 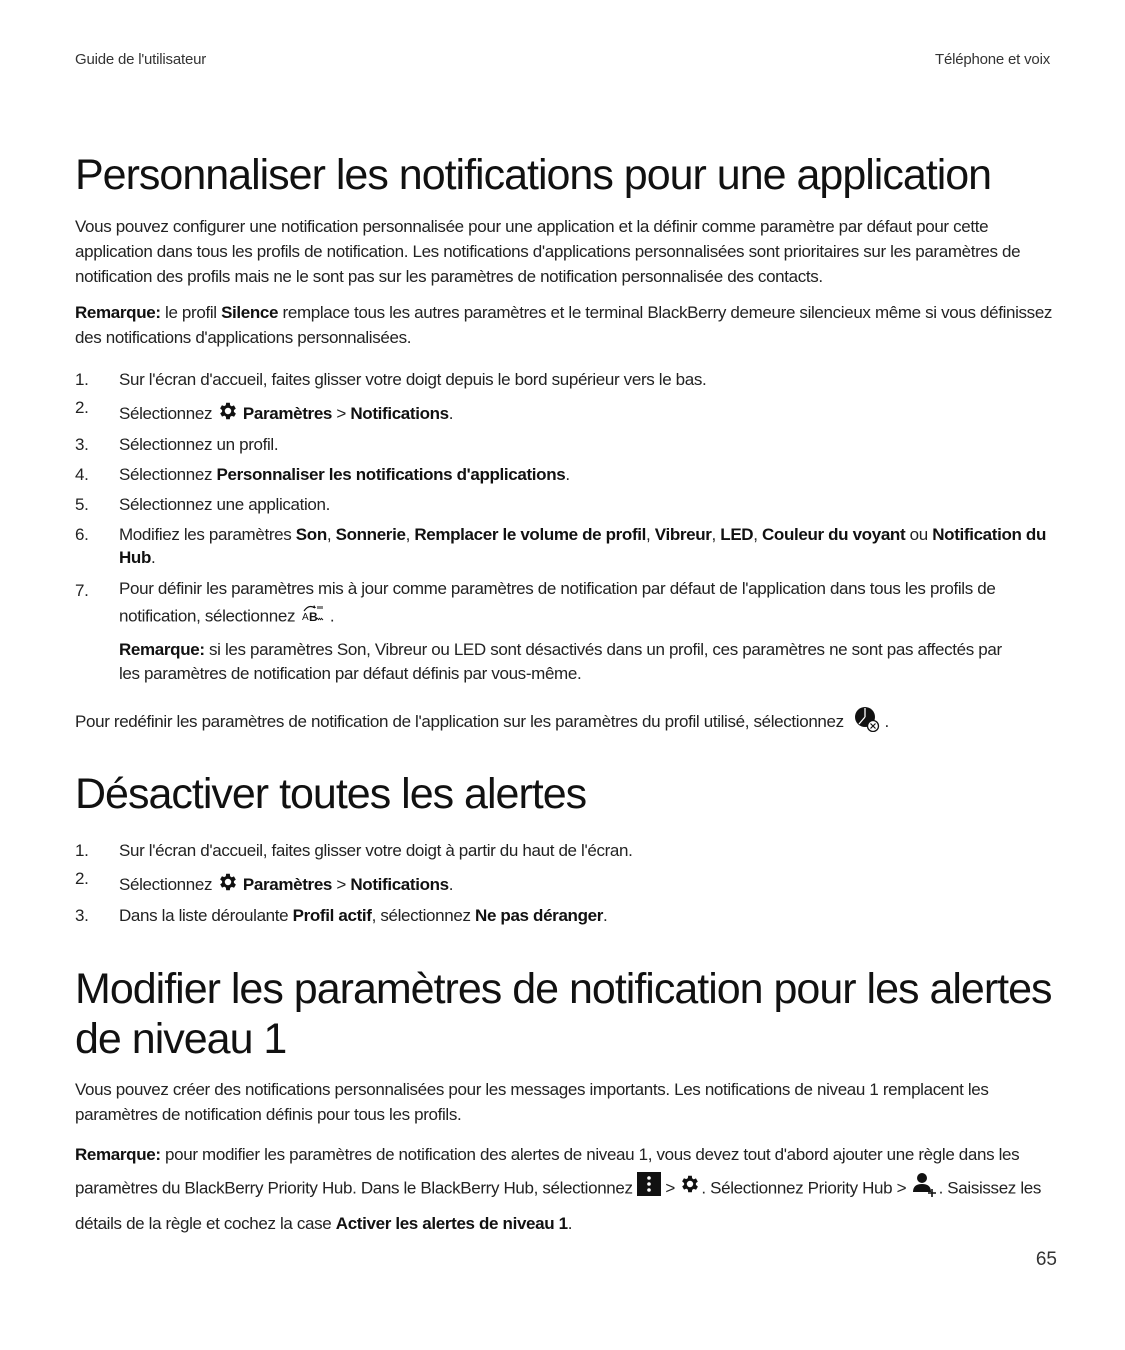 What do you see at coordinates (867, 722) in the screenshot?
I see `reset-profile-icon` at bounding box center [867, 722].